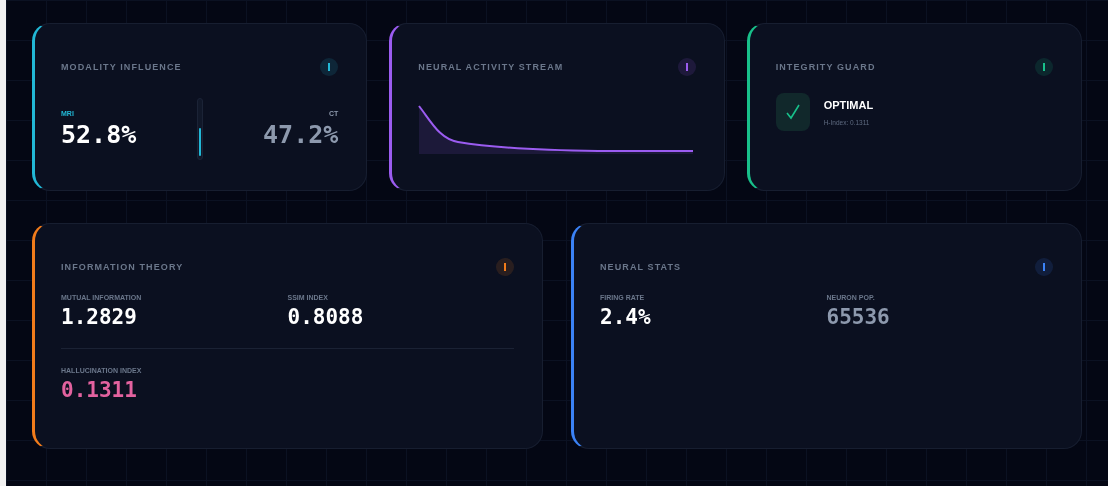  I want to click on status-text: OPTIMAL, so click(848, 104).